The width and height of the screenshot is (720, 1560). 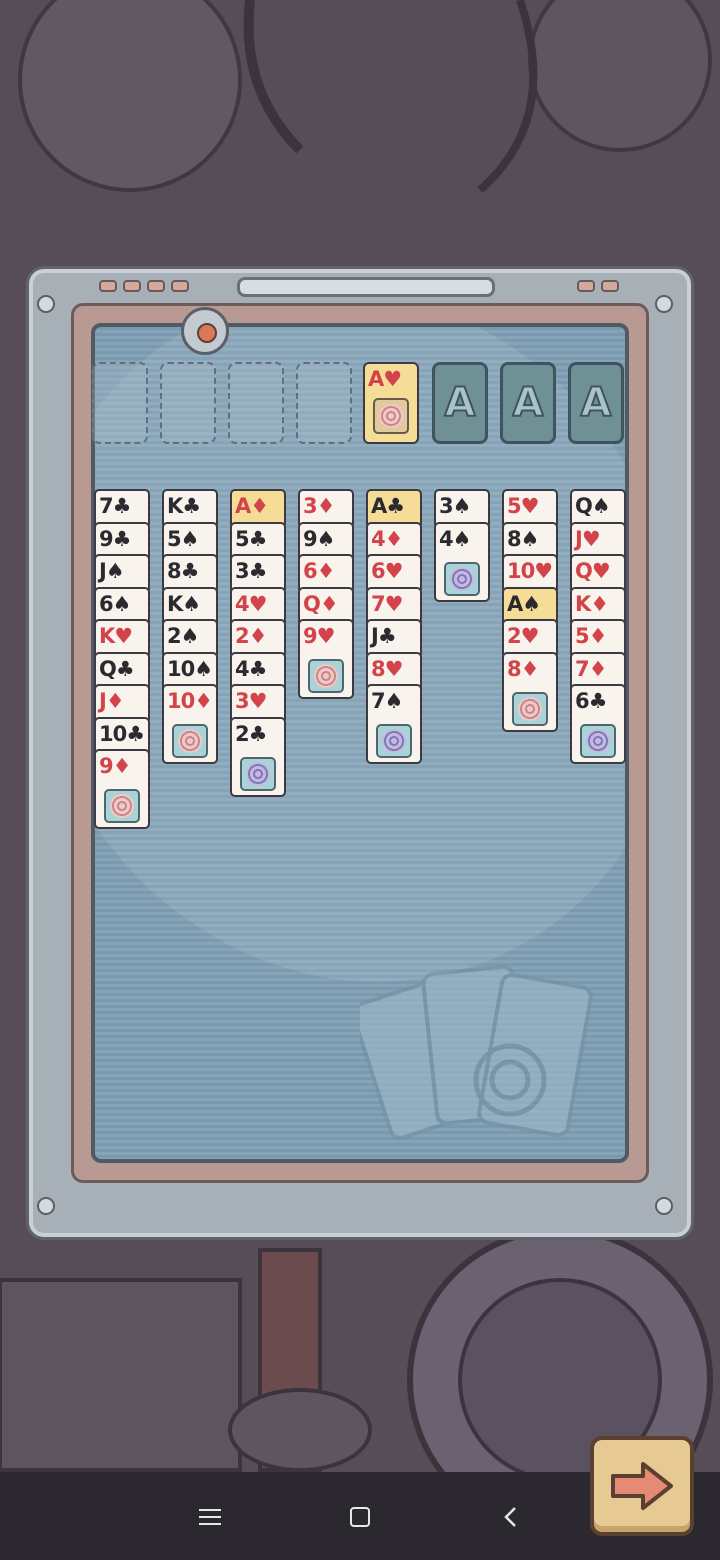 What do you see at coordinates (385, 379) in the screenshot?
I see `card-label: A♥` at bounding box center [385, 379].